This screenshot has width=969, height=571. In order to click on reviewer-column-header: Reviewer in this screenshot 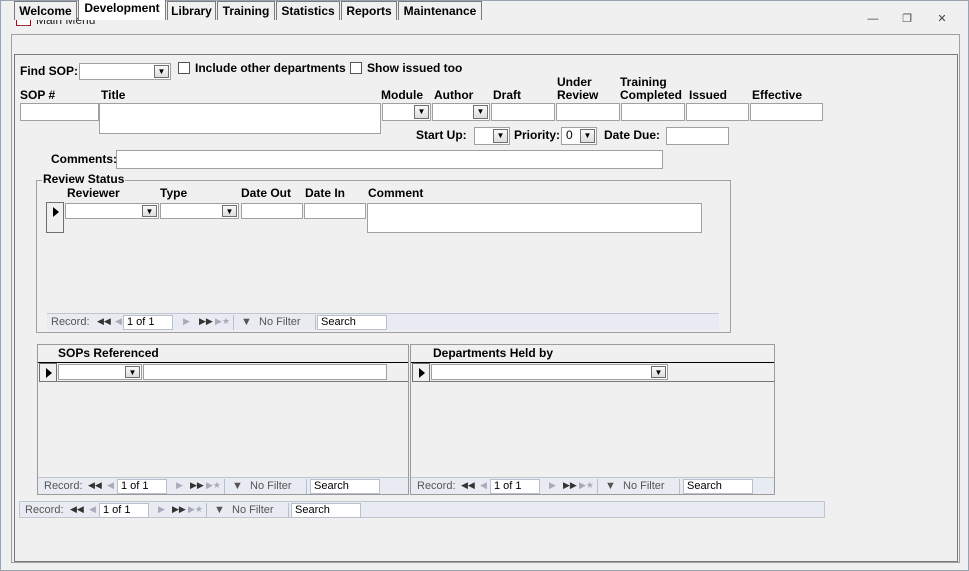, I will do `click(93, 193)`.